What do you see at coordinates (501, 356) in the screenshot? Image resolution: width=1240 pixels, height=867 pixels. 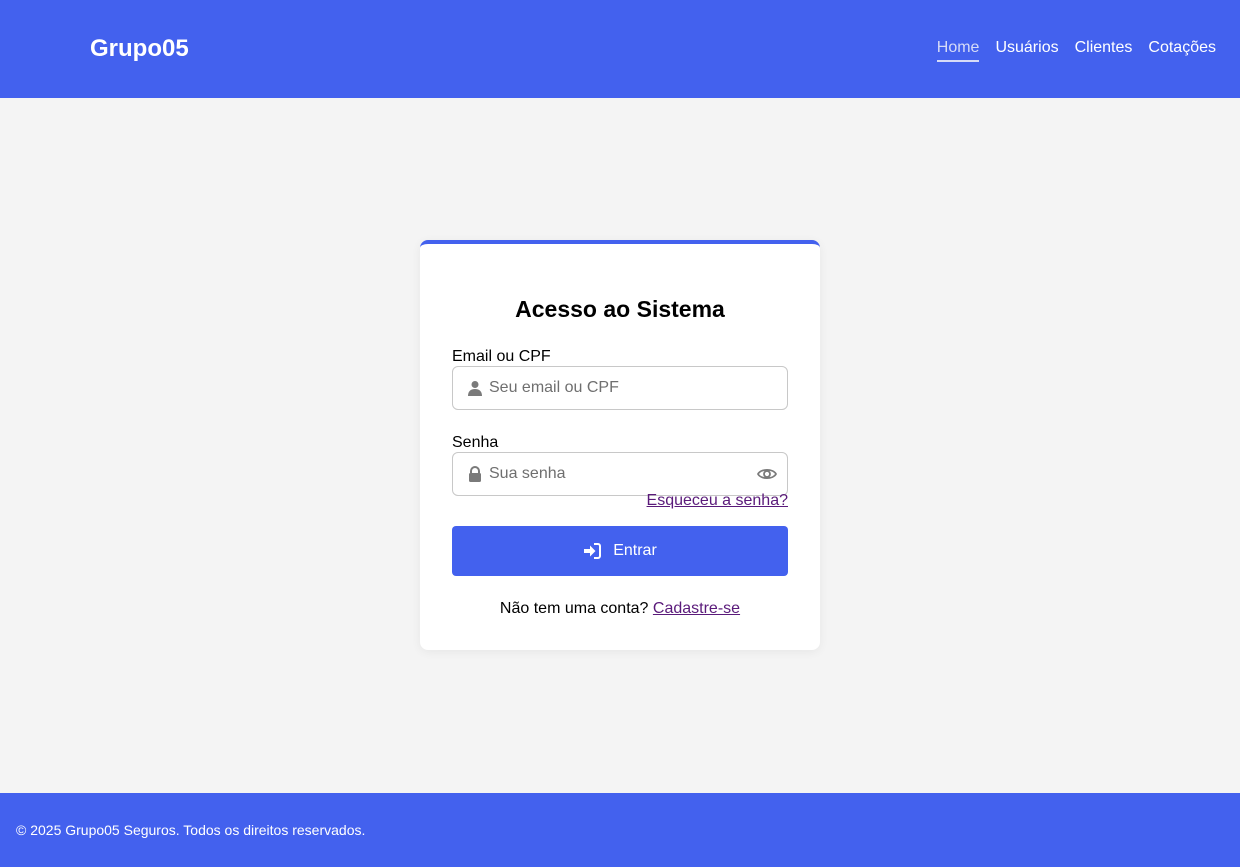 I see `email-label: Email ou CPF` at bounding box center [501, 356].